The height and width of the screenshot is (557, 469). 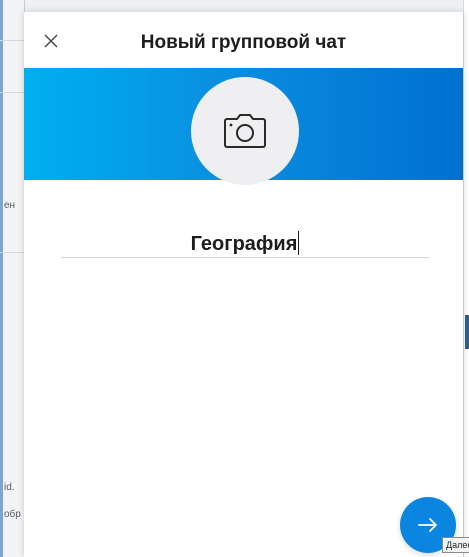 What do you see at coordinates (467, 332) in the screenshot?
I see `background-right-tab` at bounding box center [467, 332].